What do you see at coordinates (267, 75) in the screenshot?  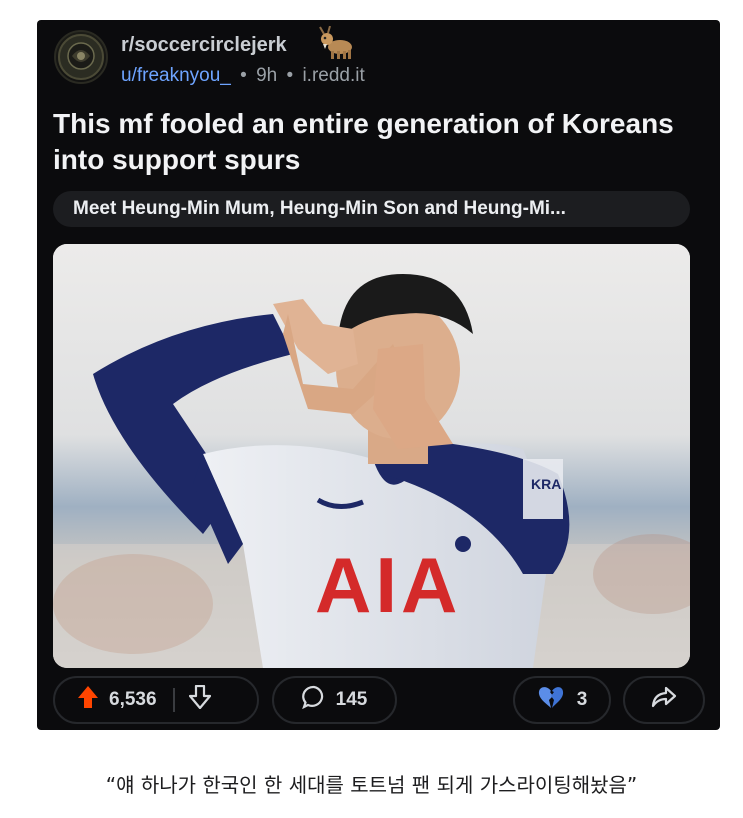 I see `post-age: 9h` at bounding box center [267, 75].